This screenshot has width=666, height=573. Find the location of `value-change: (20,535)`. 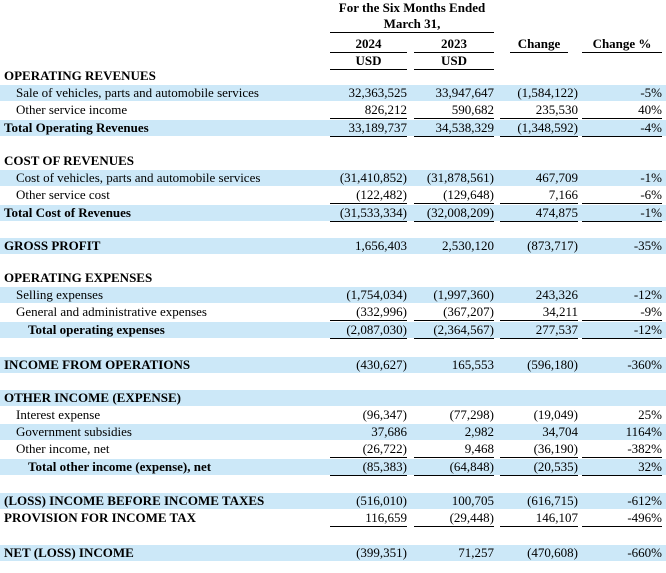

value-change: (20,535) is located at coordinates (539, 467).